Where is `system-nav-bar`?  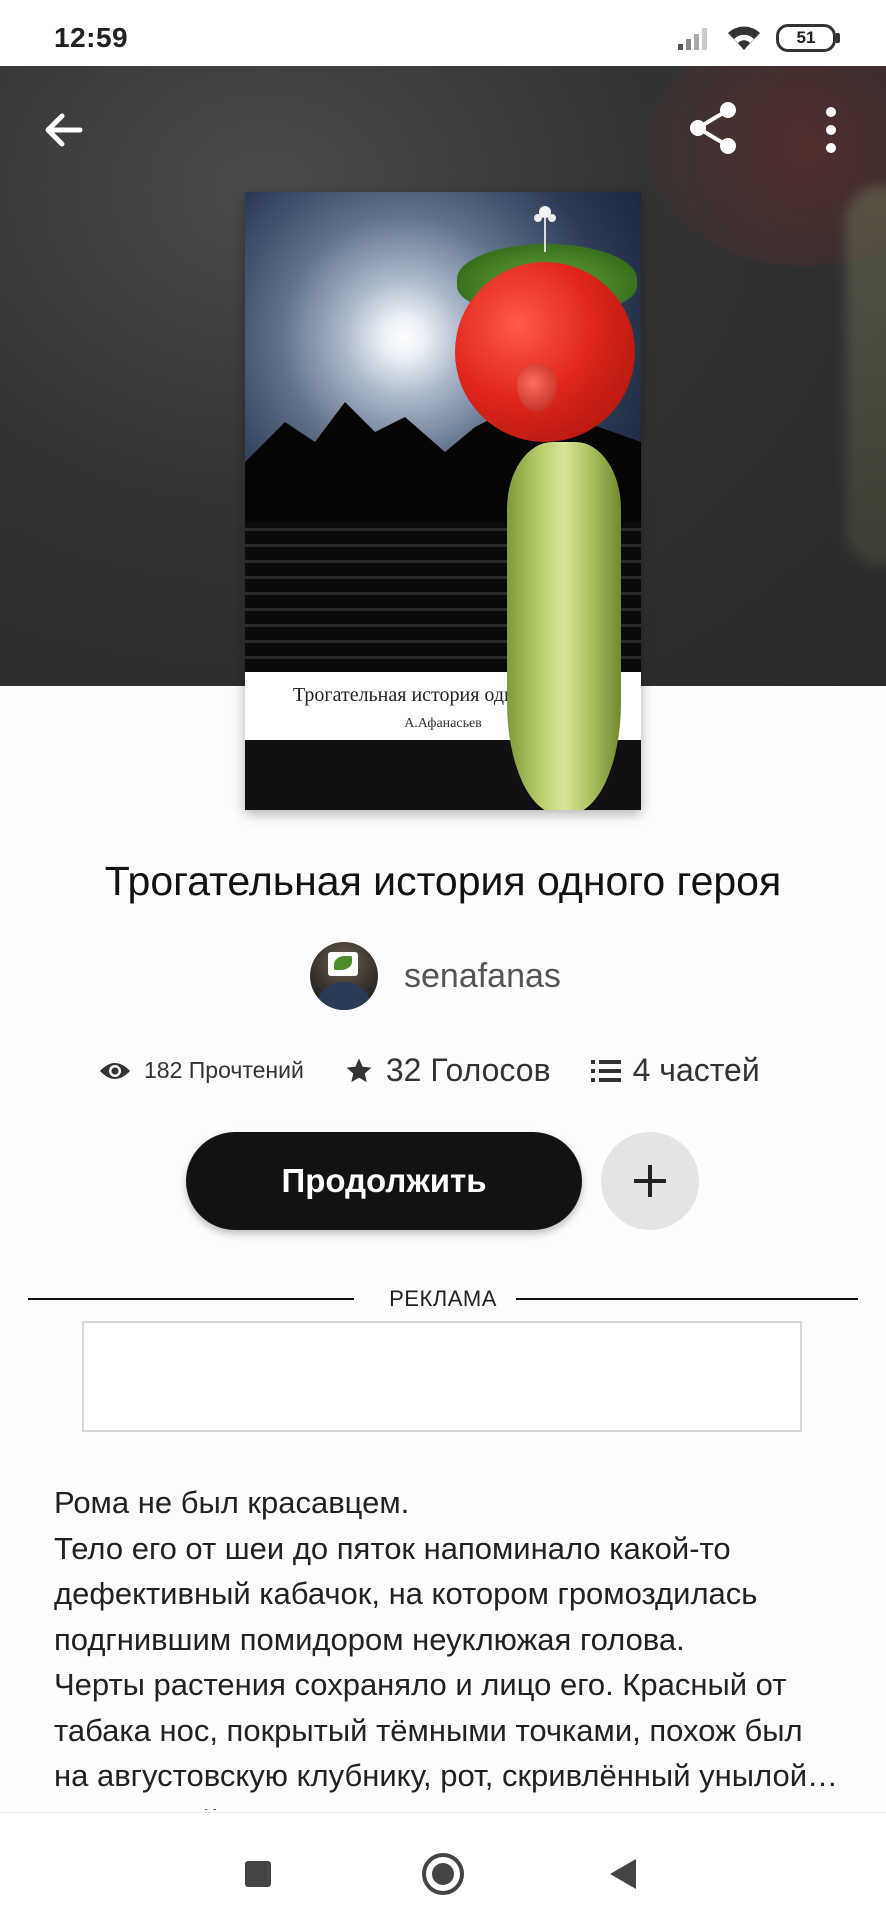
system-nav-bar is located at coordinates (443, 1866).